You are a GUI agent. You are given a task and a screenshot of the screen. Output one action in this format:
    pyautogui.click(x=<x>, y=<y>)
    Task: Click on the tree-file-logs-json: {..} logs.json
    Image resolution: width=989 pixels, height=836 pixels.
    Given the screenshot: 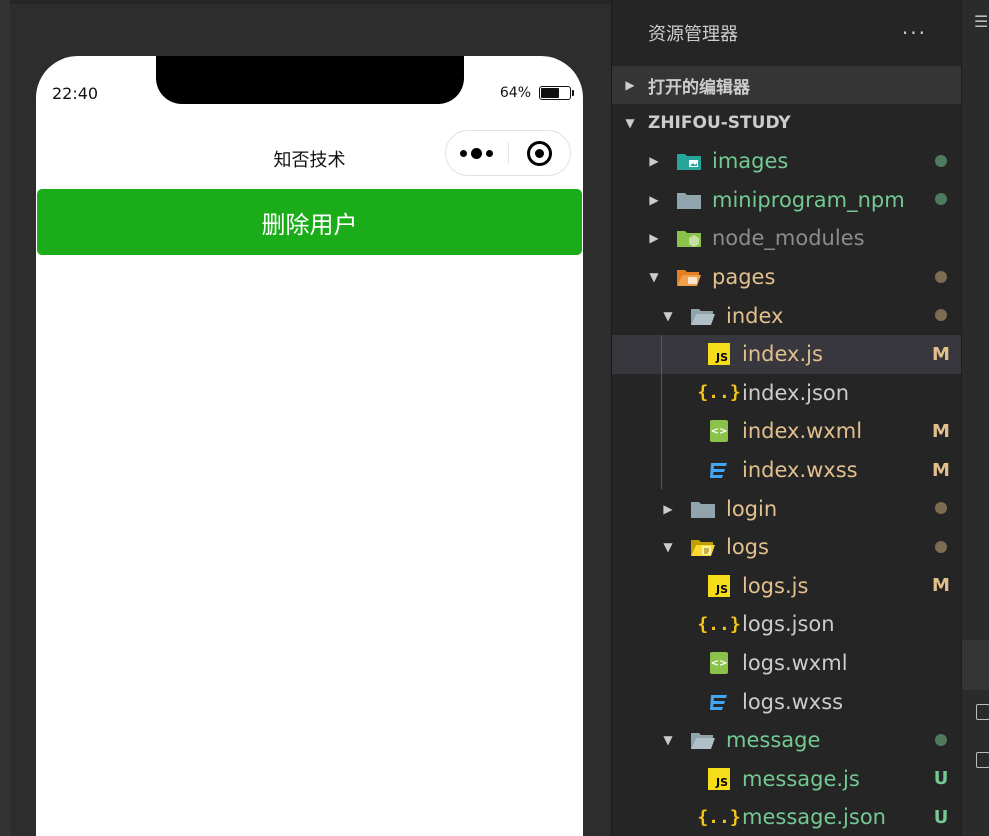 What is the action you would take?
    pyautogui.click(x=786, y=624)
    